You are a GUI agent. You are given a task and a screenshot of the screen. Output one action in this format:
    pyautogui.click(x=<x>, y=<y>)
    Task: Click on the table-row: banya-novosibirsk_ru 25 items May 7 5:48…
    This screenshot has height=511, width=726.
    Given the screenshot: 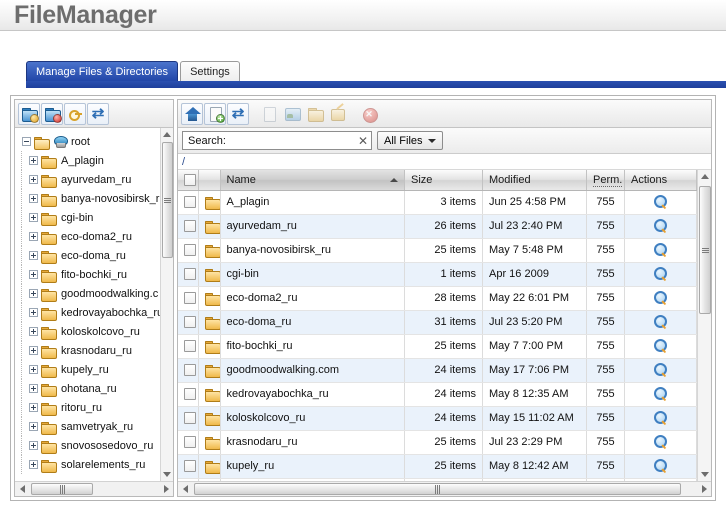 What is the action you would take?
    pyautogui.click(x=437, y=250)
    